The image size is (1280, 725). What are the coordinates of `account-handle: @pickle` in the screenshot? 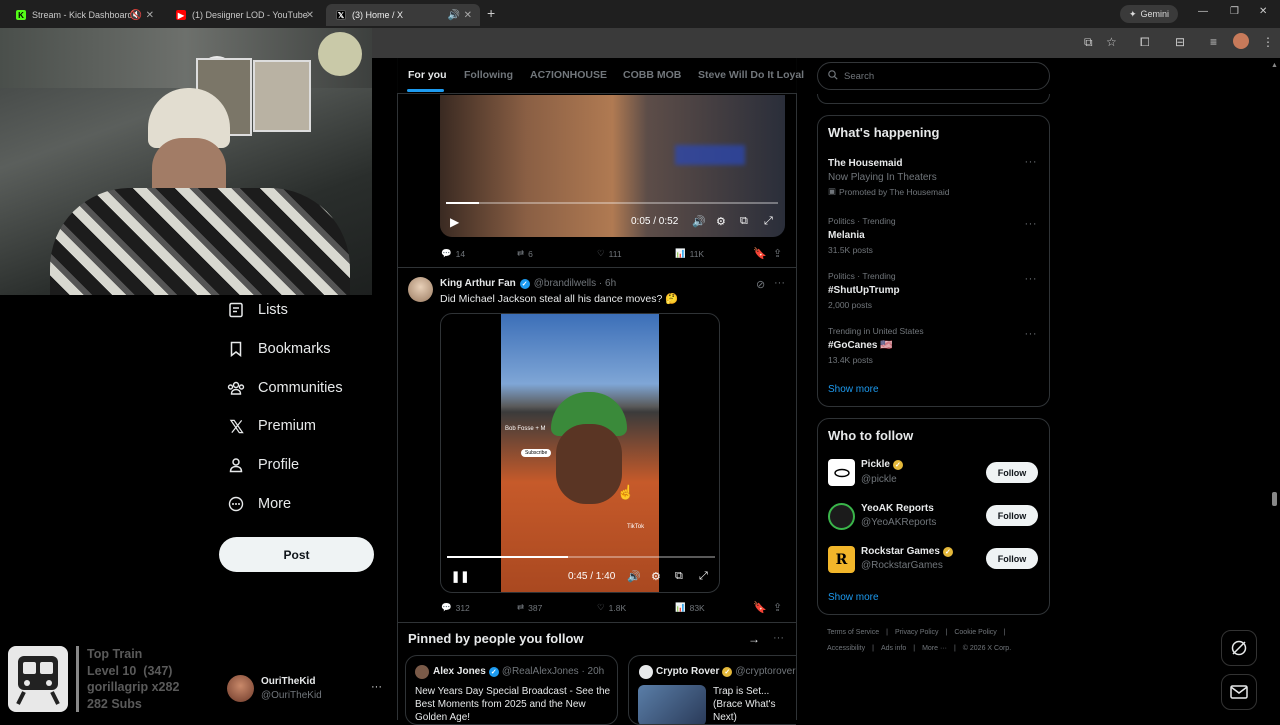 It's located at (879, 479).